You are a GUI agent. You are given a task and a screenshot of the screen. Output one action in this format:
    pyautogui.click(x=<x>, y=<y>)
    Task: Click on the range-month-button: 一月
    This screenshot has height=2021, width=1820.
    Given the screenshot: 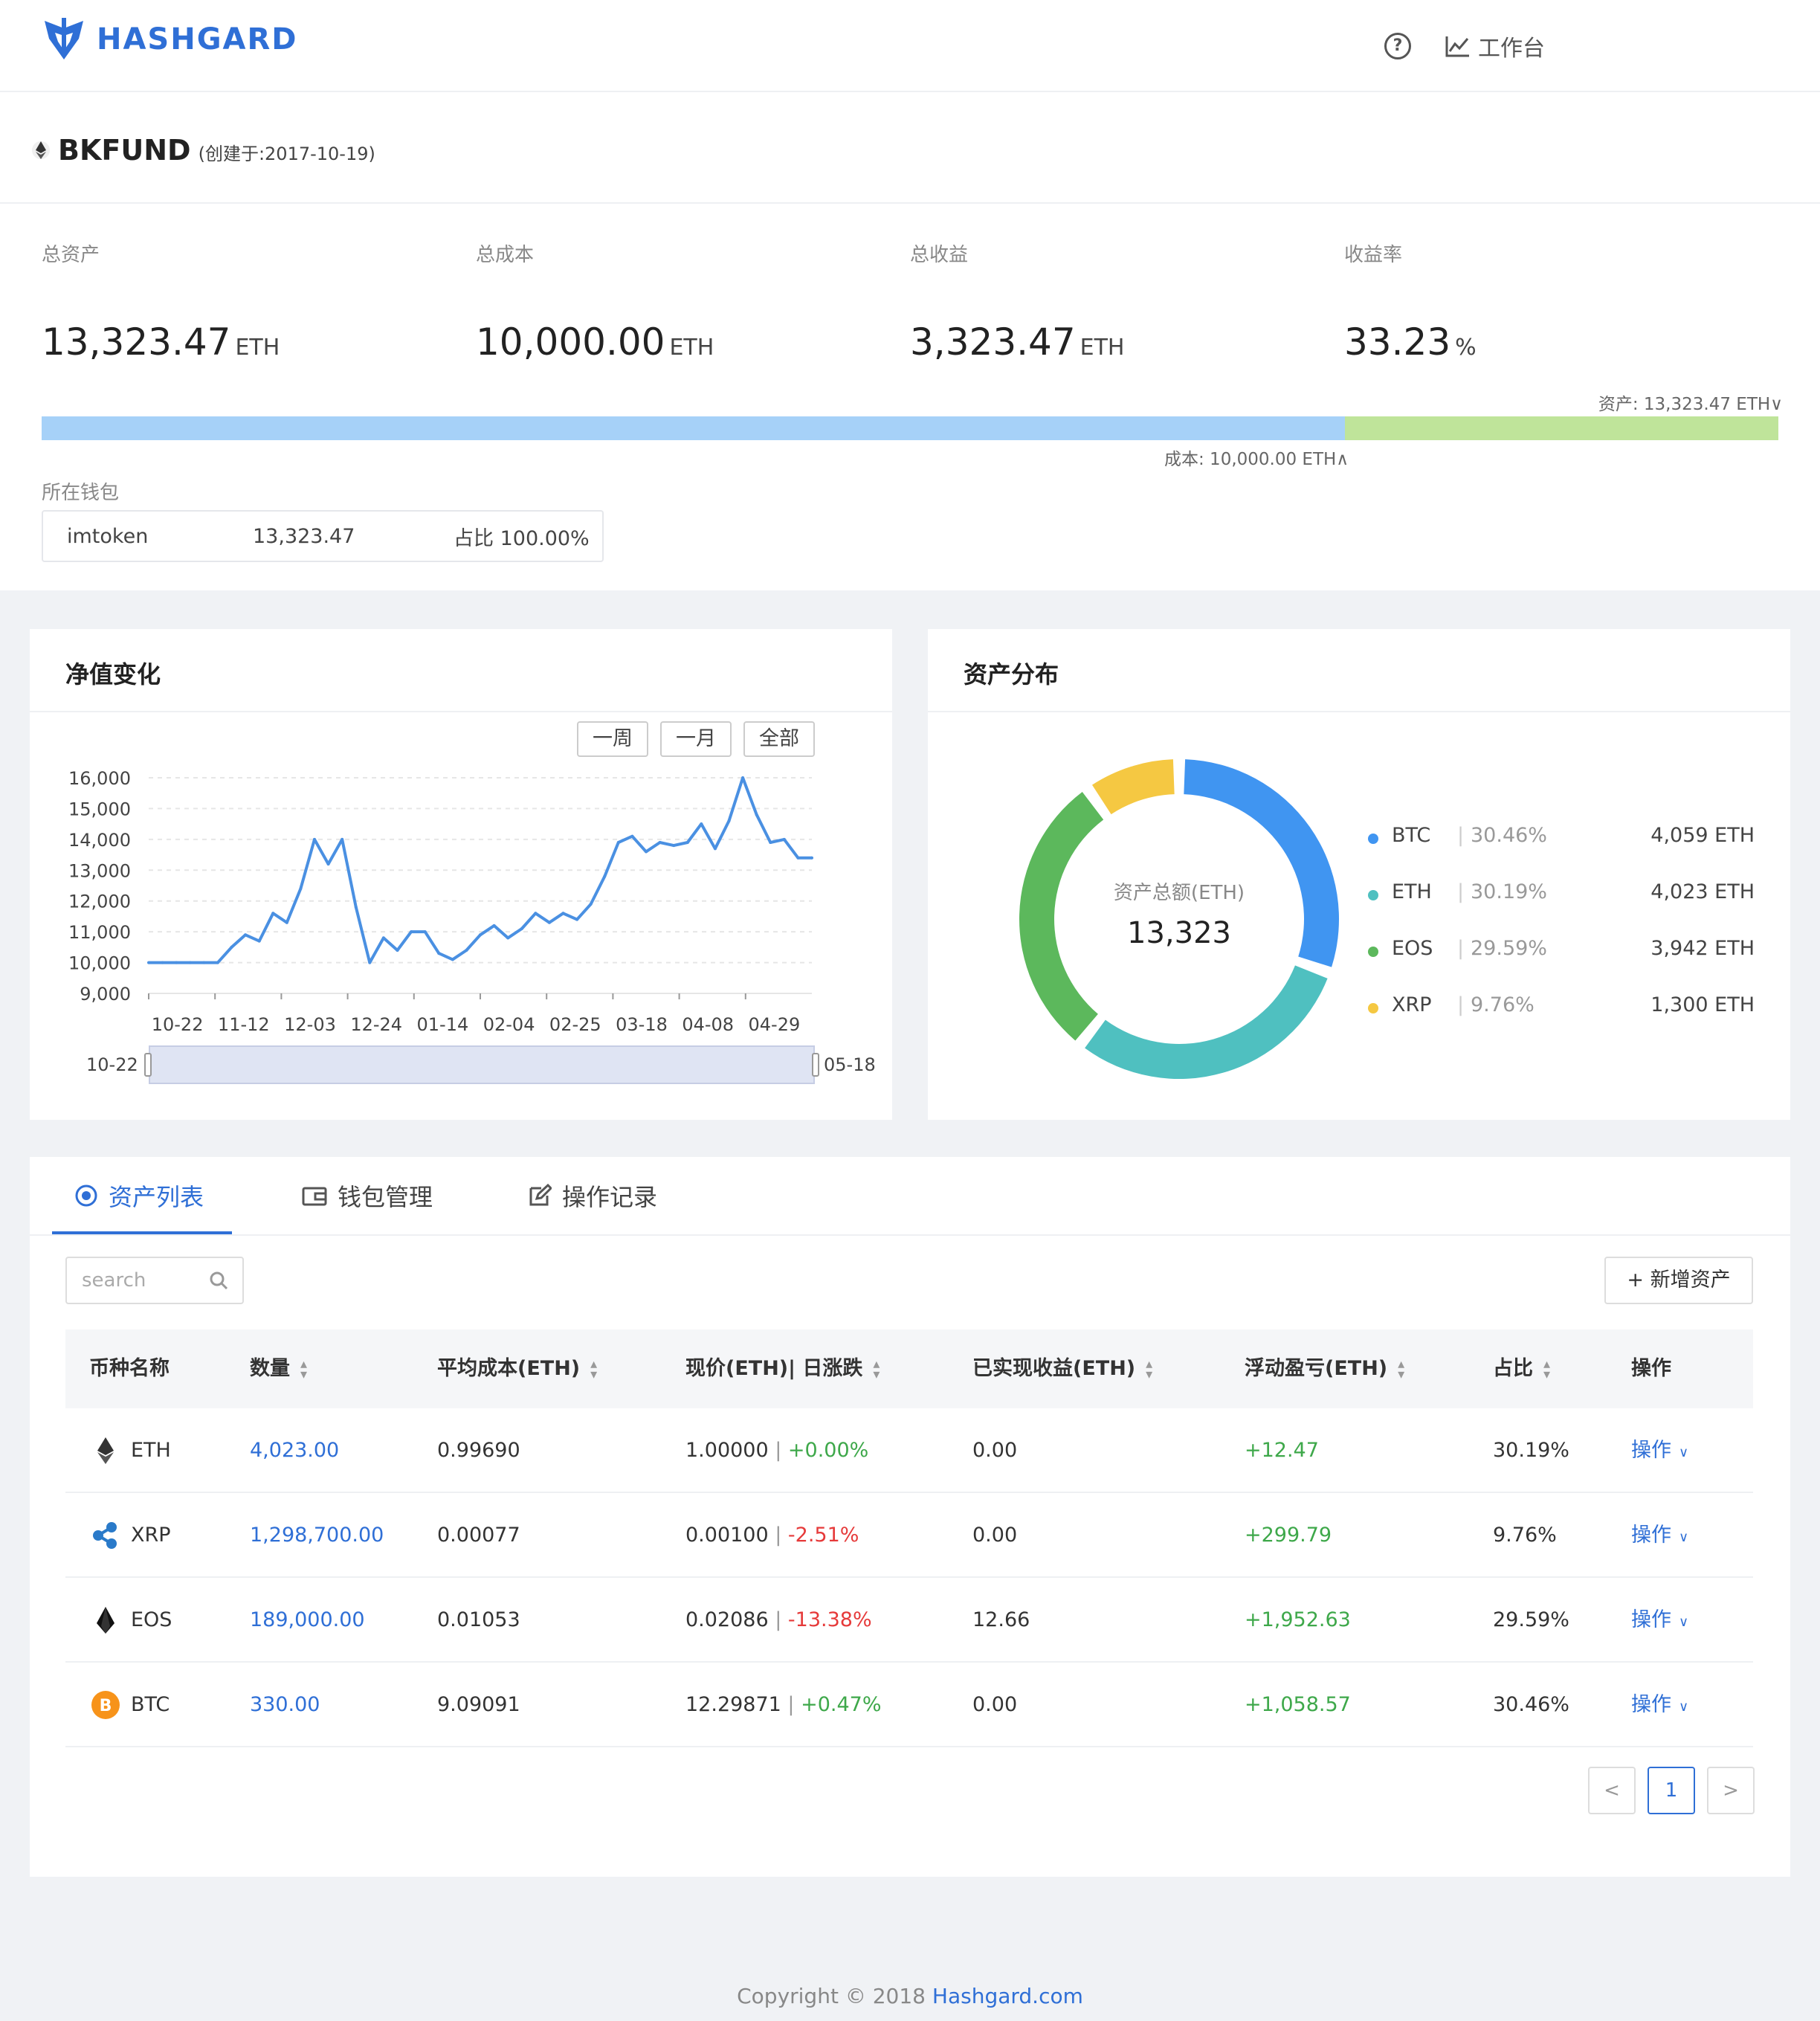 What is the action you would take?
    pyautogui.click(x=696, y=739)
    